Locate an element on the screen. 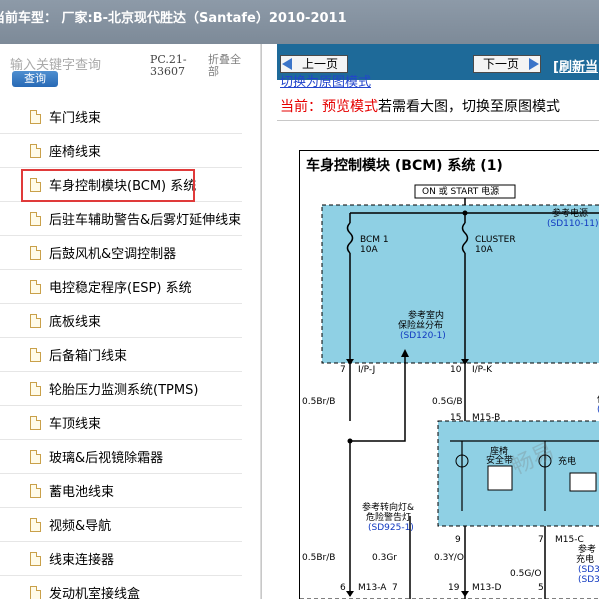 The height and width of the screenshot is (599, 599). tree-item-label: 电控稳定程序(ESP) 系统 is located at coordinates (120, 288).